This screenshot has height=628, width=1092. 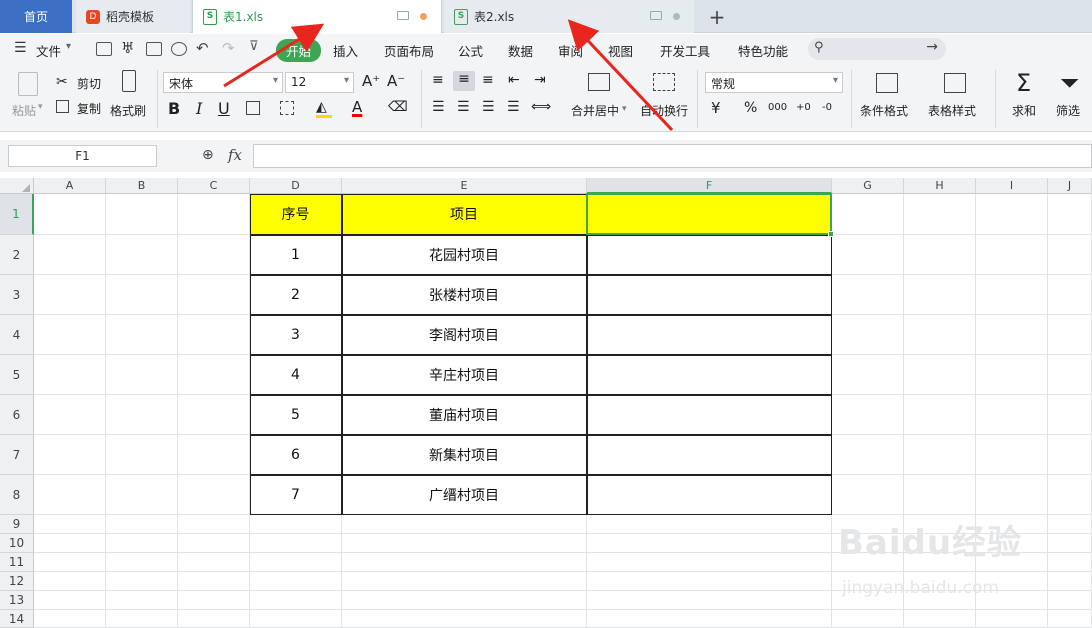 What do you see at coordinates (295, 494) in the screenshot?
I see `table-cell: 7` at bounding box center [295, 494].